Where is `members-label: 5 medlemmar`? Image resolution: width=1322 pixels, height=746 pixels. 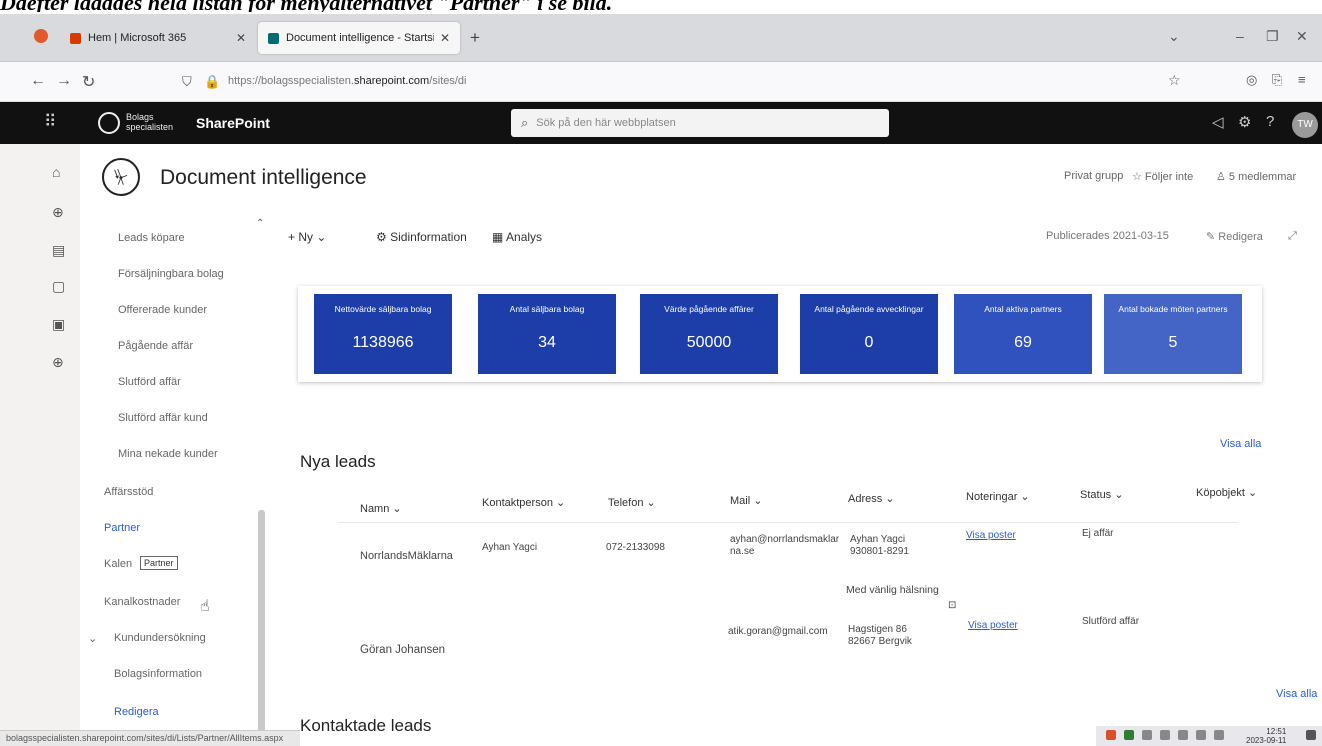 members-label: 5 medlemmar is located at coordinates (1262, 177).